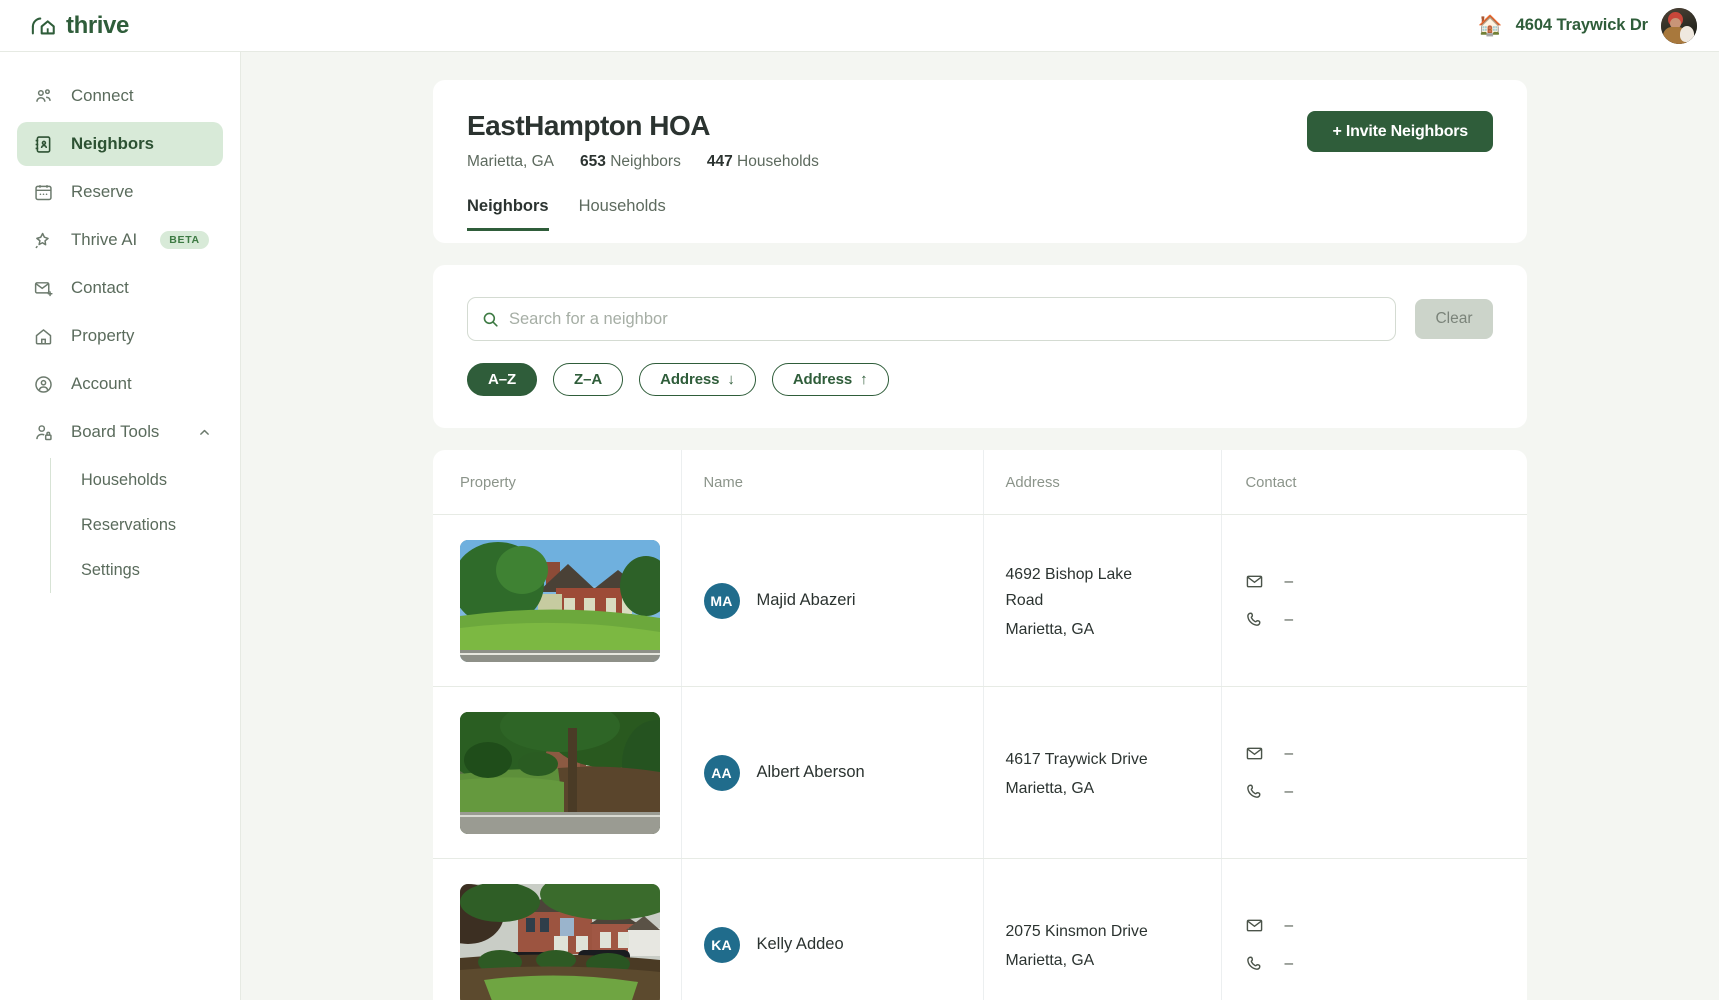 The width and height of the screenshot is (1719, 1000). What do you see at coordinates (719, 161) in the screenshot?
I see `households-count-value: 447` at bounding box center [719, 161].